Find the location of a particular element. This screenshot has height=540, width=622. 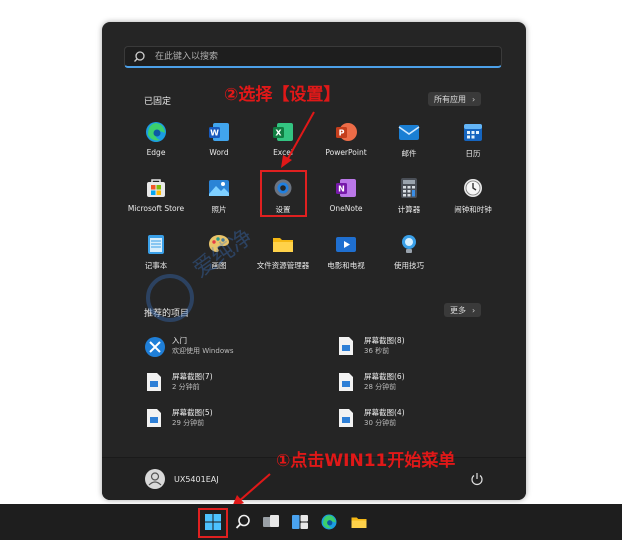

svg-text: P is located at coordinates (342, 133).